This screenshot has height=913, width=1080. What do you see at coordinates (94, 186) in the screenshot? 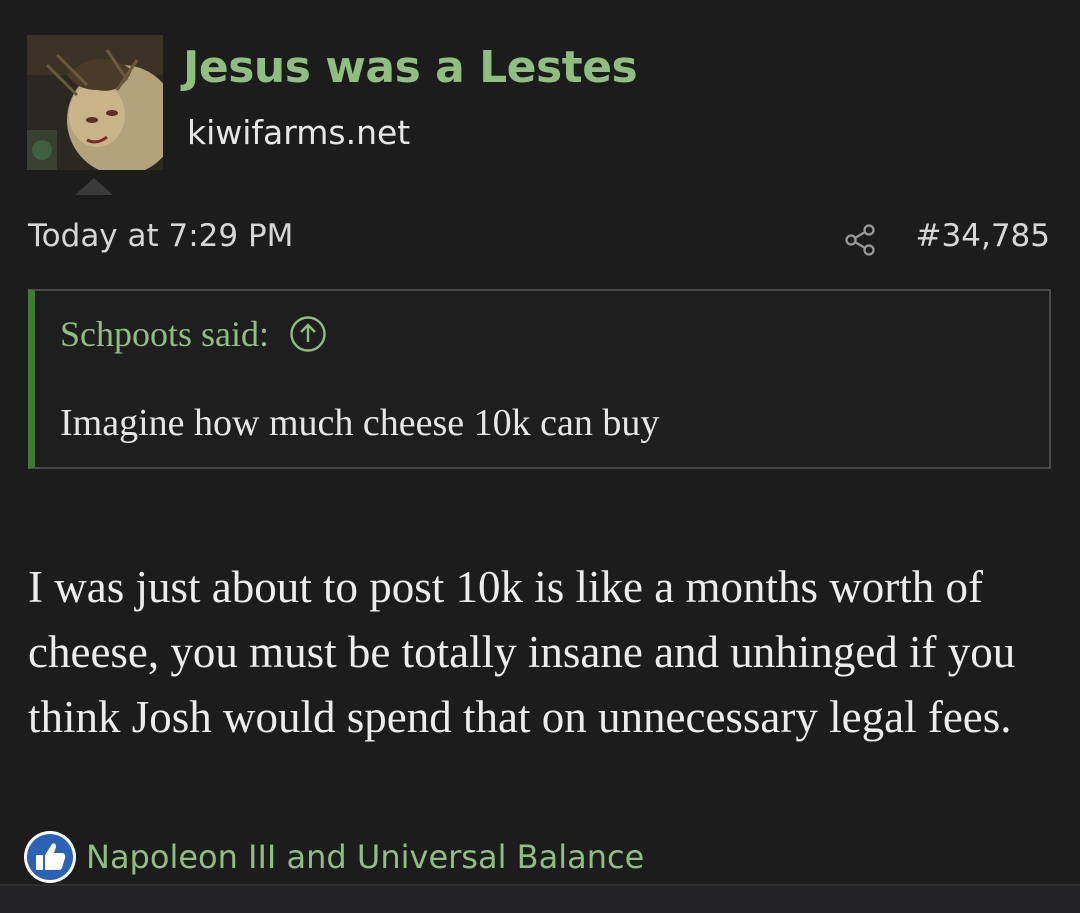
I see `avatar-caret` at bounding box center [94, 186].